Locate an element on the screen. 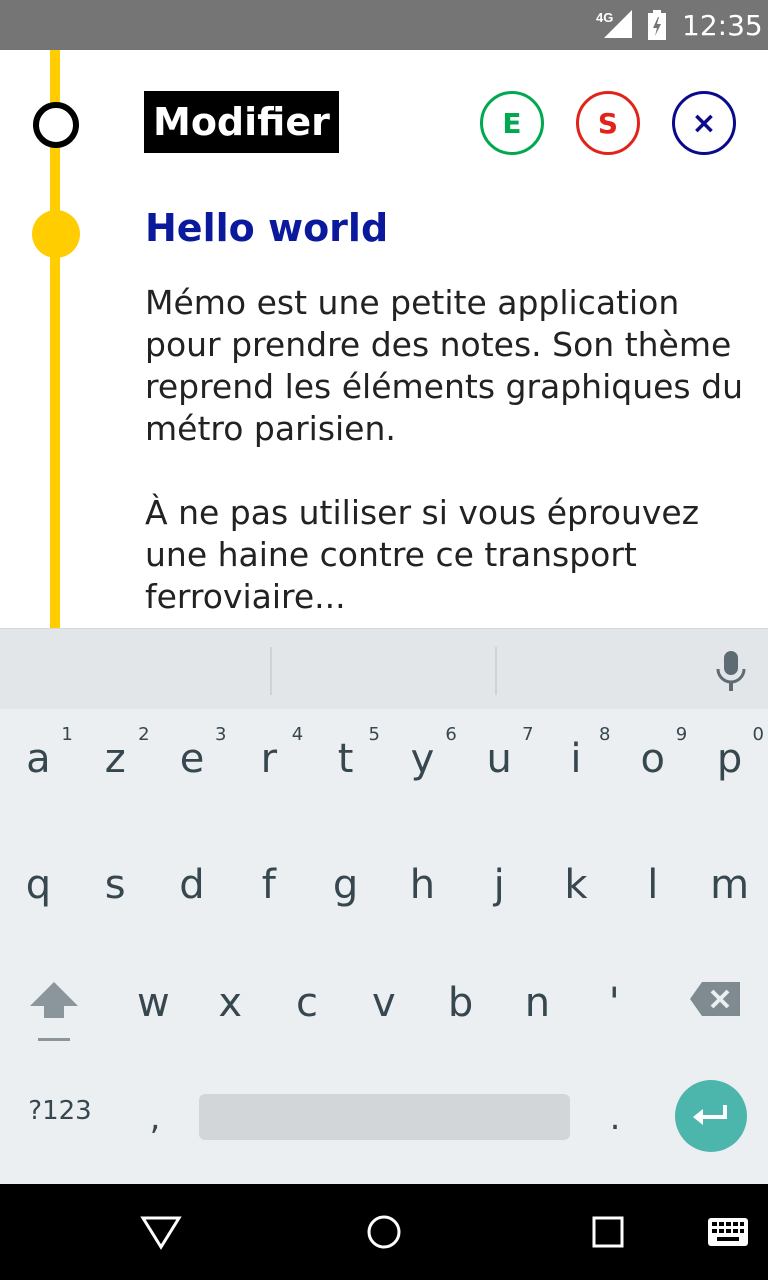 This screenshot has width=768, height=1280. comma-key: , is located at coordinates (155, 1118).